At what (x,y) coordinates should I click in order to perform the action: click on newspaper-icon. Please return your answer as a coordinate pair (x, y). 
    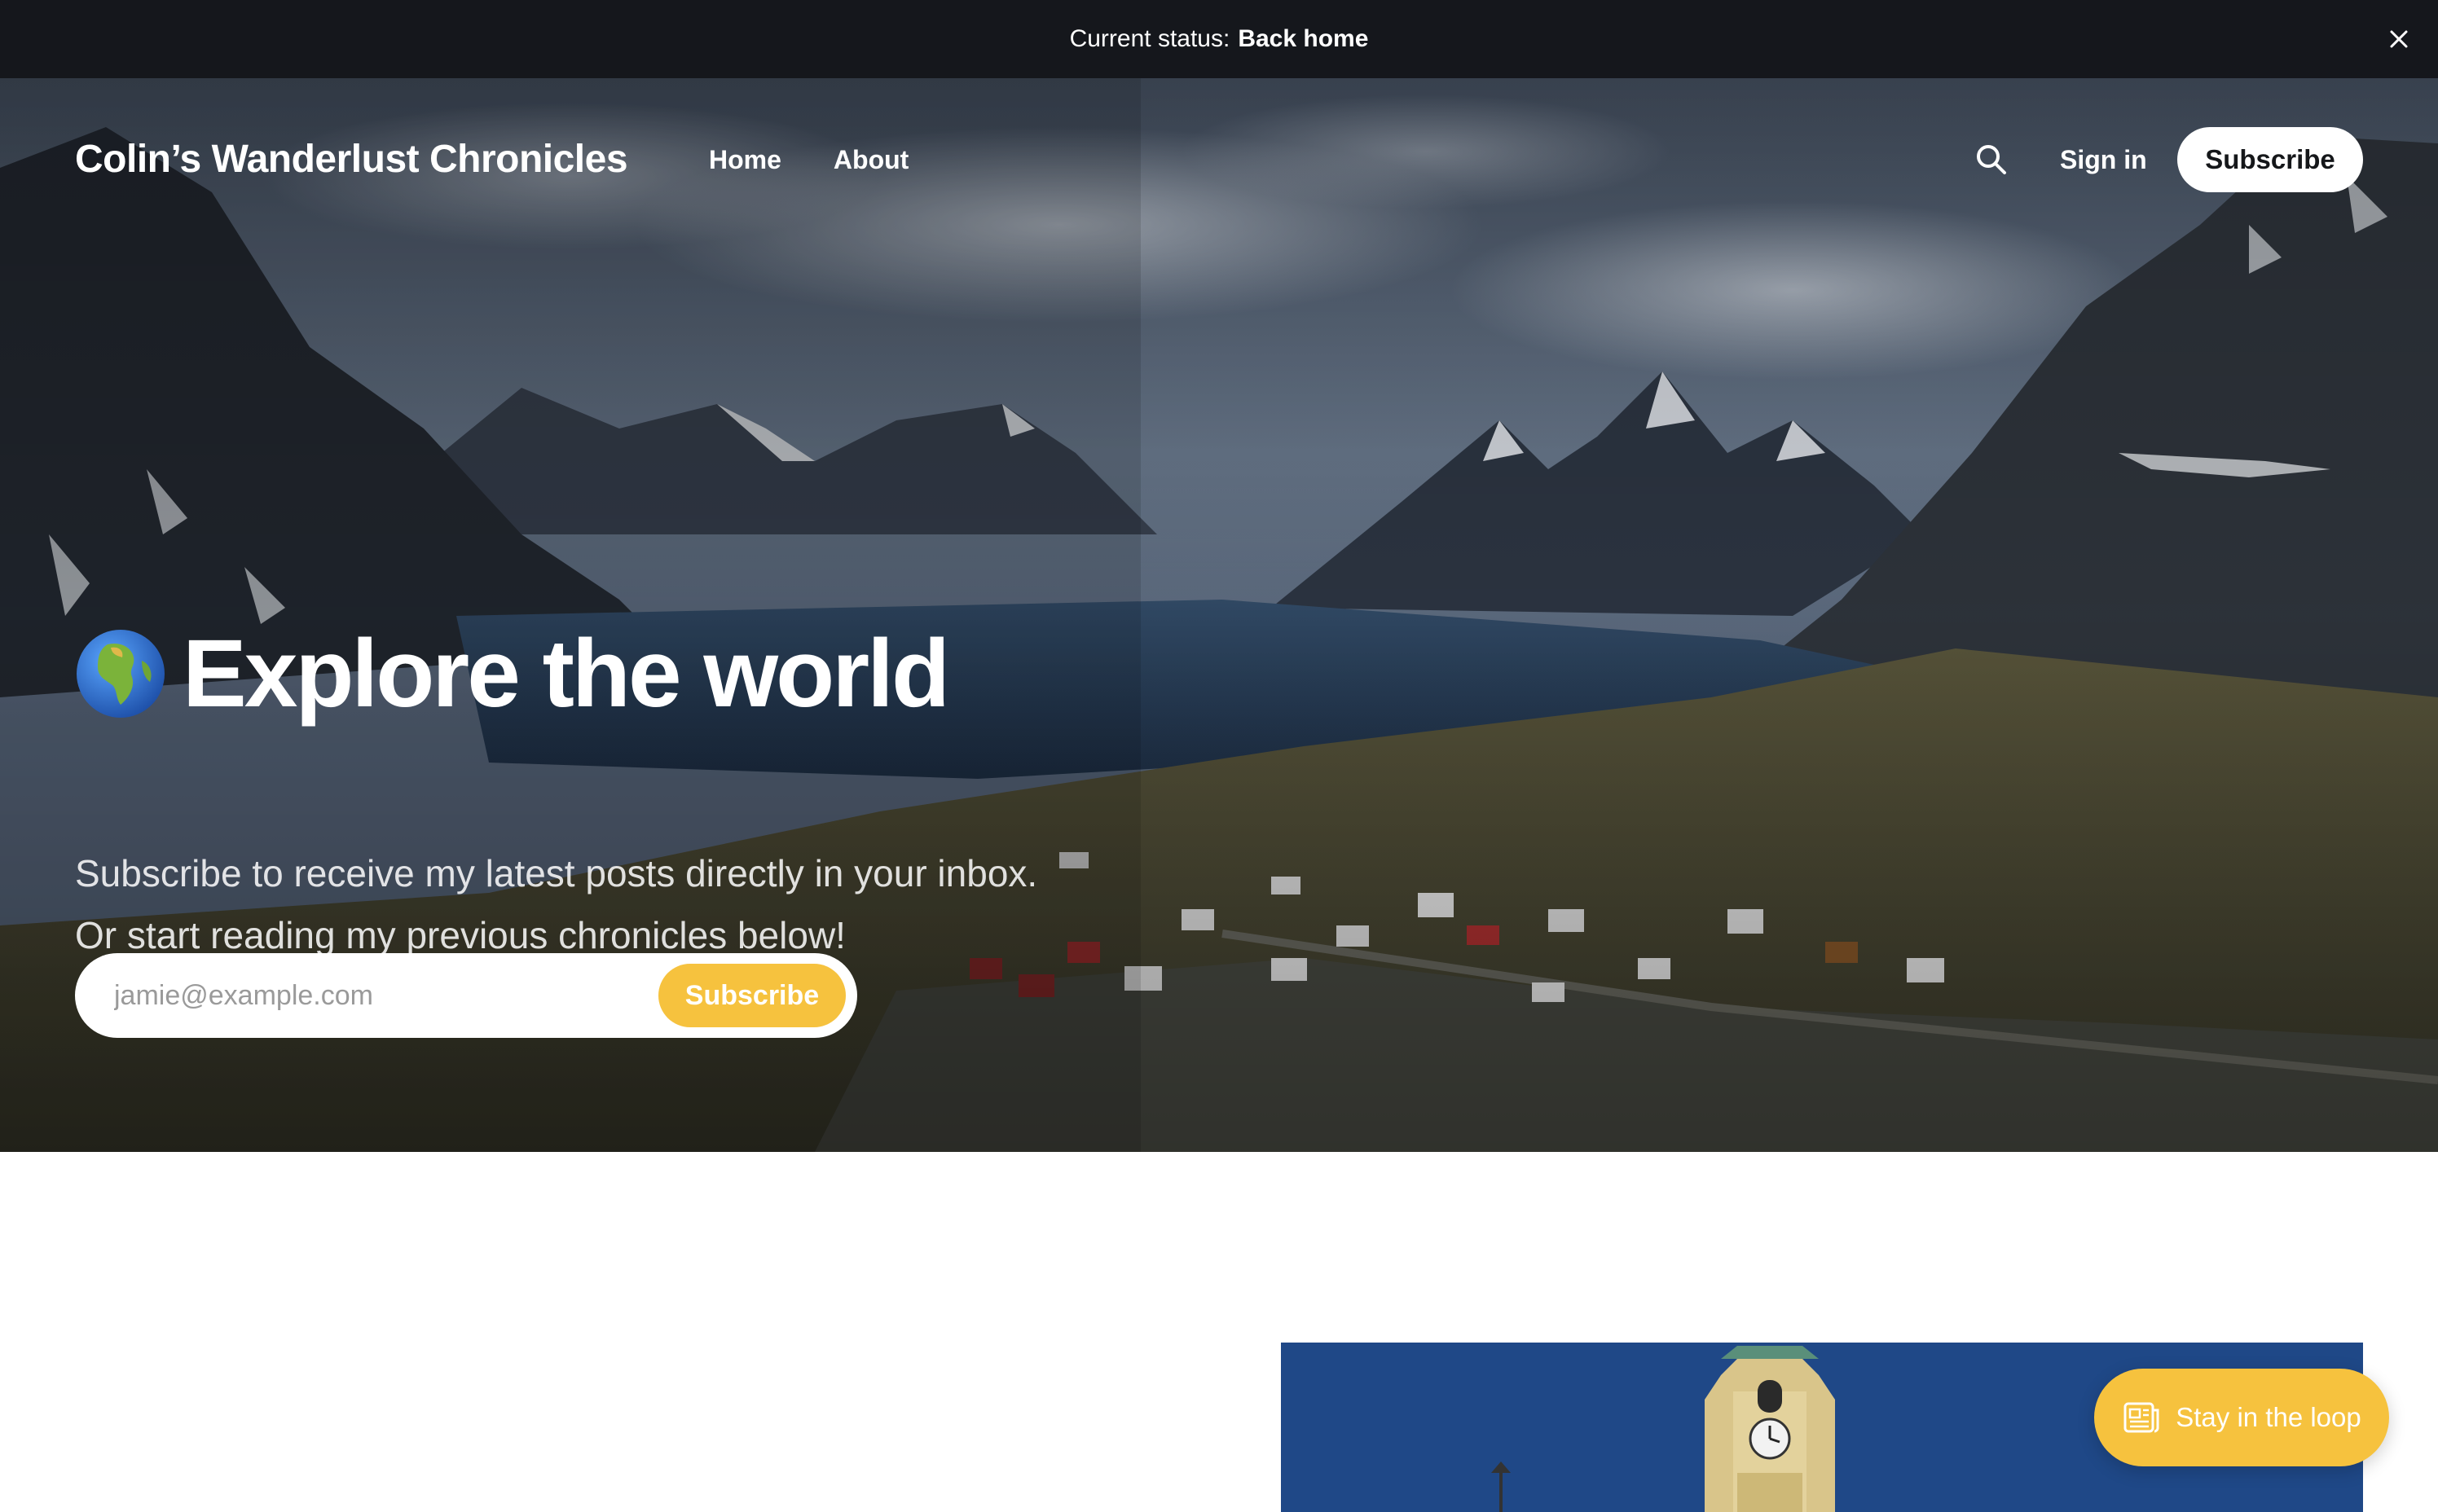
    Looking at the image, I should click on (2141, 1417).